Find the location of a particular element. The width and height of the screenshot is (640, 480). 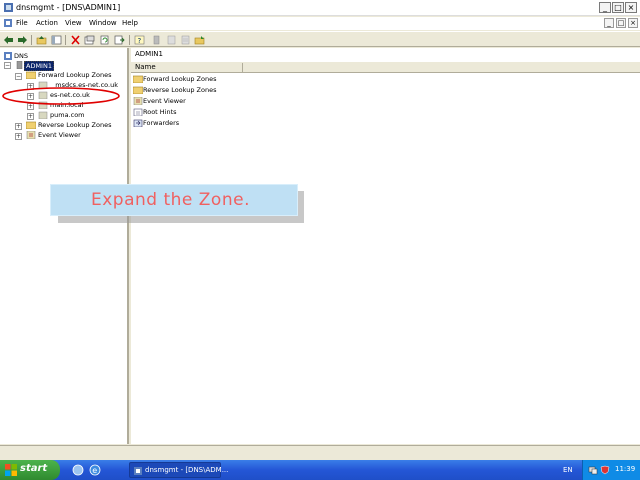

delete-icon is located at coordinates (75, 40).